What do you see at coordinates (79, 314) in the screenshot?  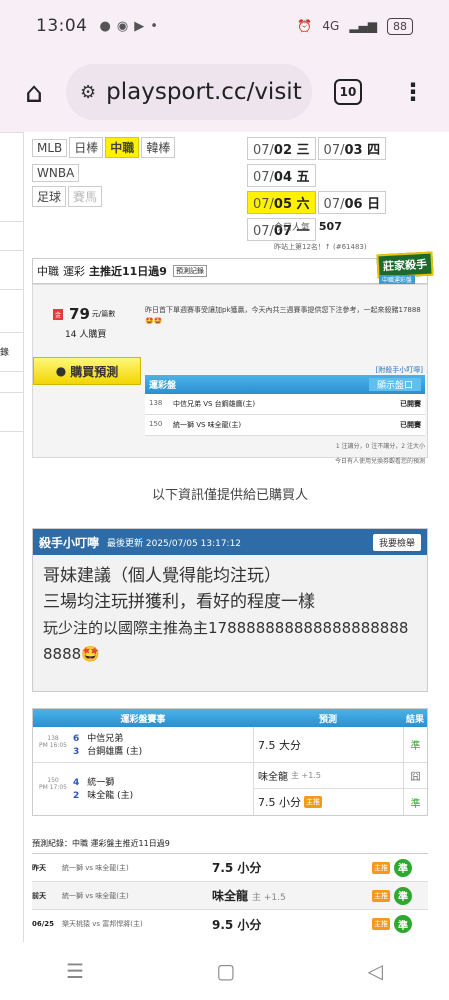 I see `price-number: 79` at bounding box center [79, 314].